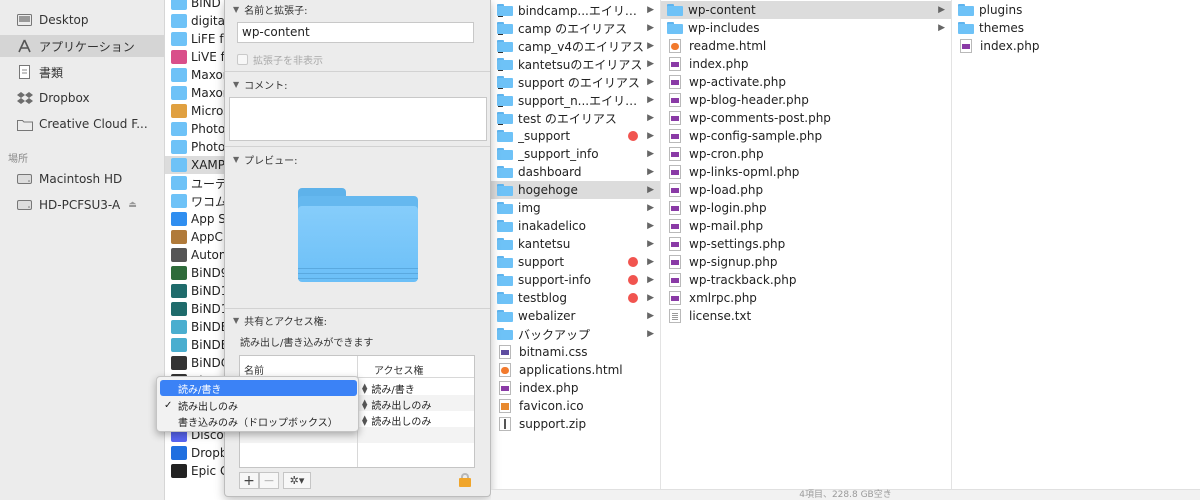  What do you see at coordinates (195, 237) in the screenshot?
I see `list-item: AppCl` at bounding box center [195, 237].